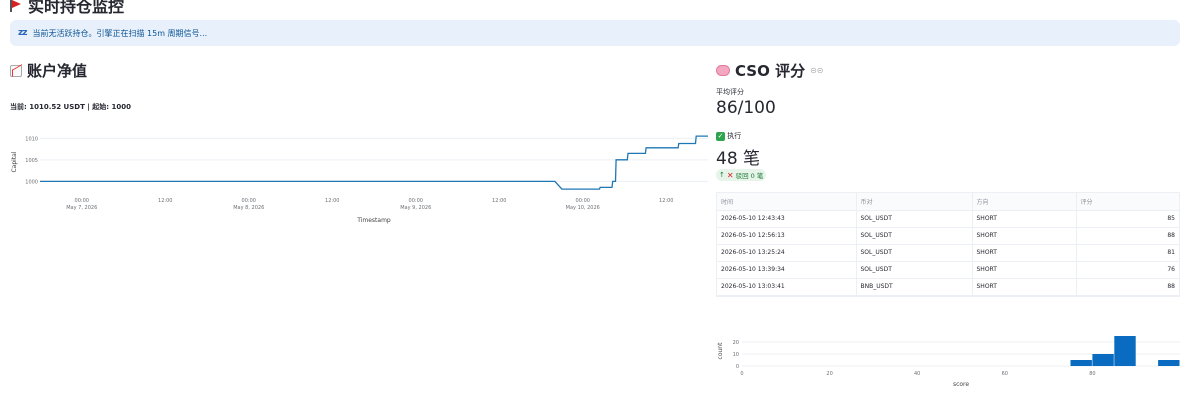 The width and height of the screenshot is (1199, 407). Describe the element at coordinates (787, 270) in the screenshot. I see `cell-time: 2026-05-10 13:39:34` at that location.